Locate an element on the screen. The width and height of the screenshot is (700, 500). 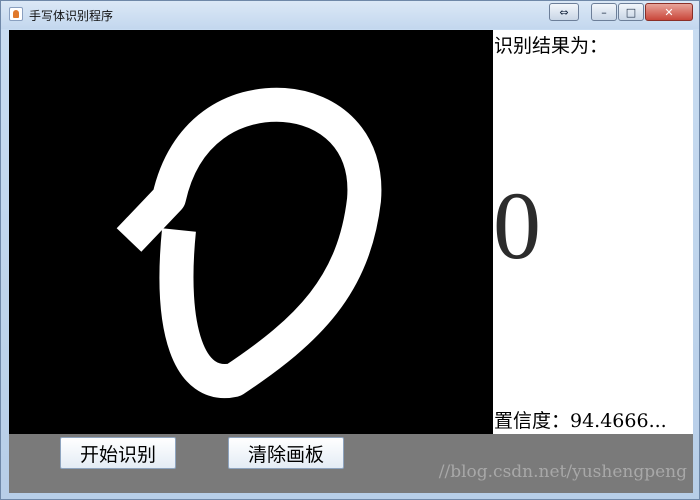
maximize-button: □ is located at coordinates (631, 12).